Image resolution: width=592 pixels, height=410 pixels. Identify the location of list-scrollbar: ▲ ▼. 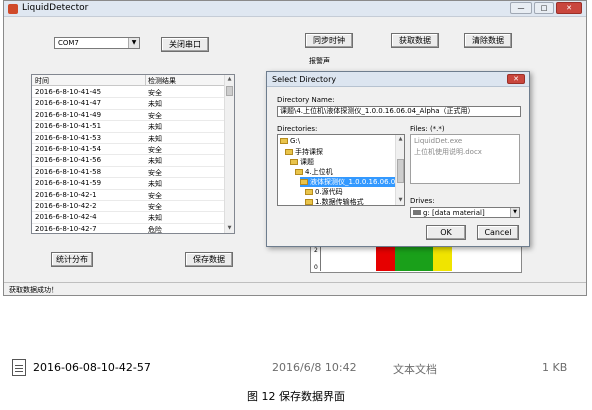
(229, 154).